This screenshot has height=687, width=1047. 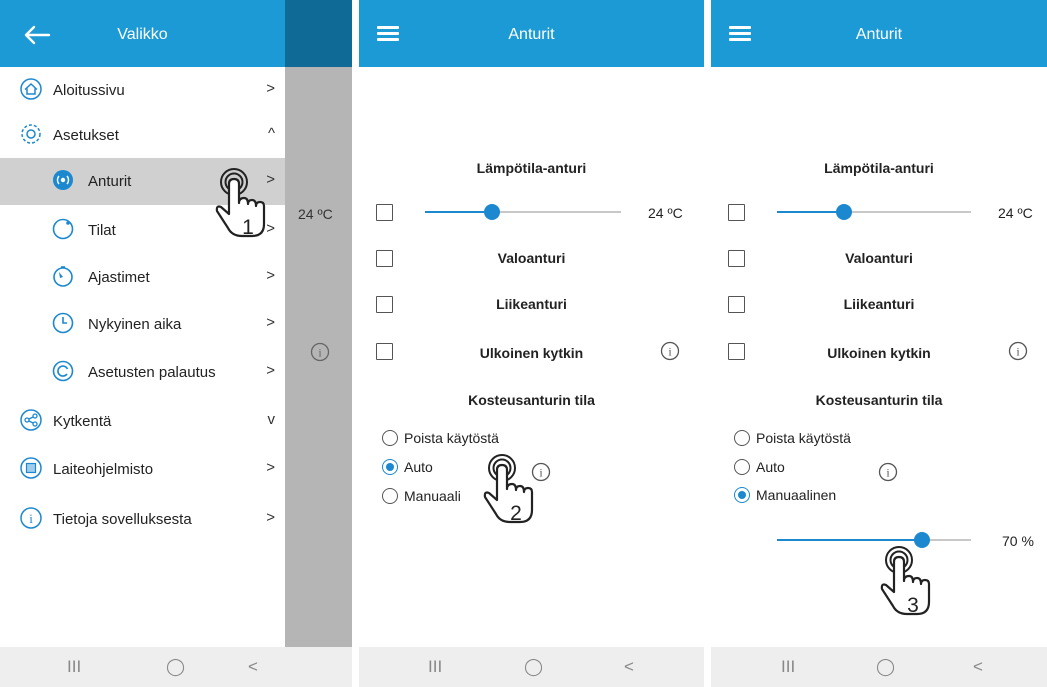 What do you see at coordinates (142, 135) in the screenshot?
I see `menu-item-asetukset: Asetukset ^` at bounding box center [142, 135].